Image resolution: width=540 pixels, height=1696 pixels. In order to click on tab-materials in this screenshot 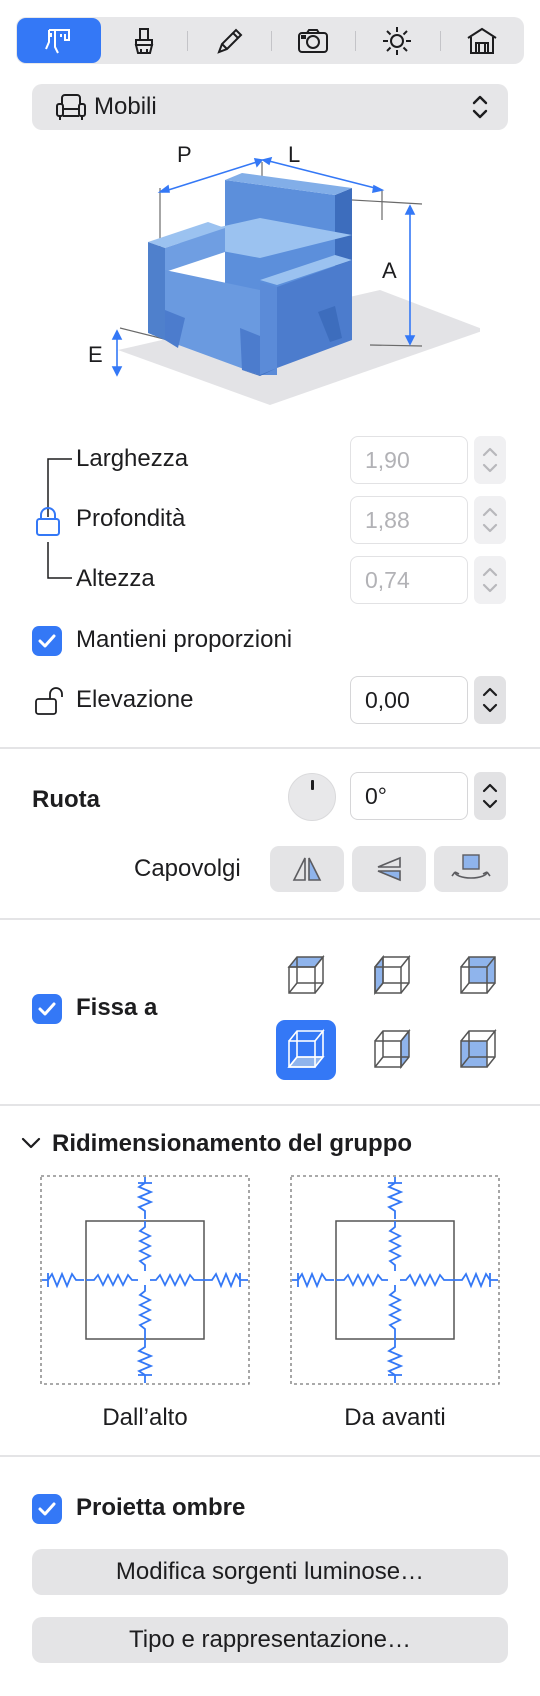, I will do `click(144, 40)`.